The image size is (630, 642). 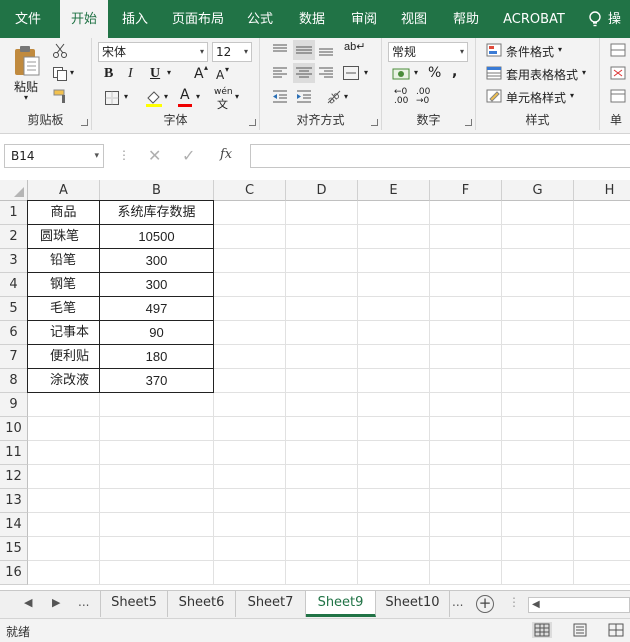 What do you see at coordinates (602, 190) in the screenshot?
I see `column-header-h: H` at bounding box center [602, 190].